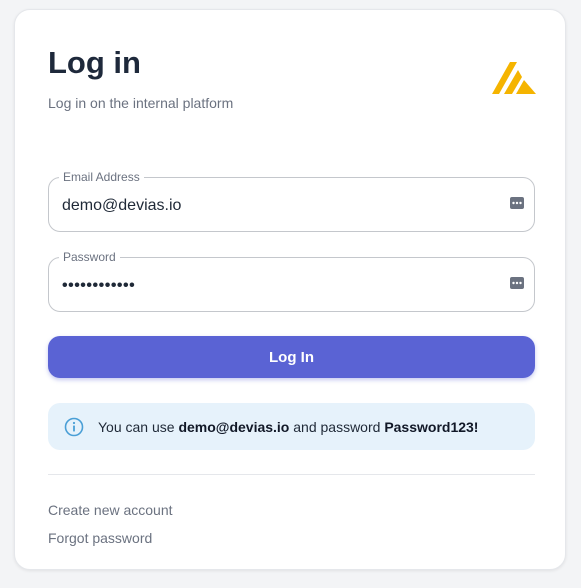 This screenshot has width=581, height=588. I want to click on forgot-password-link: Forgot password, so click(100, 538).